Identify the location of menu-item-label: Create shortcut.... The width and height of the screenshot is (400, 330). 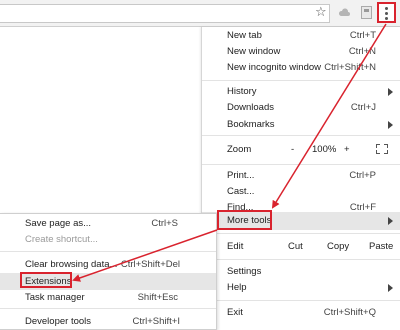
(61, 239).